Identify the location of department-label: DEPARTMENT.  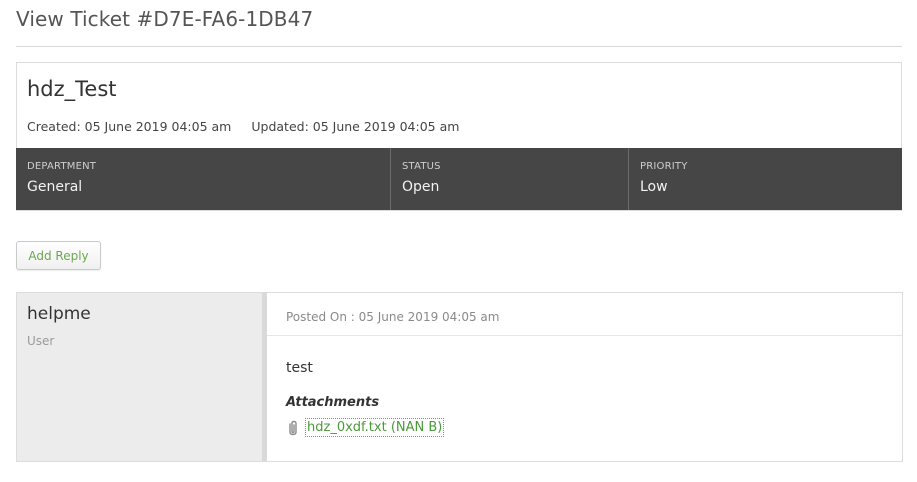
(62, 166).